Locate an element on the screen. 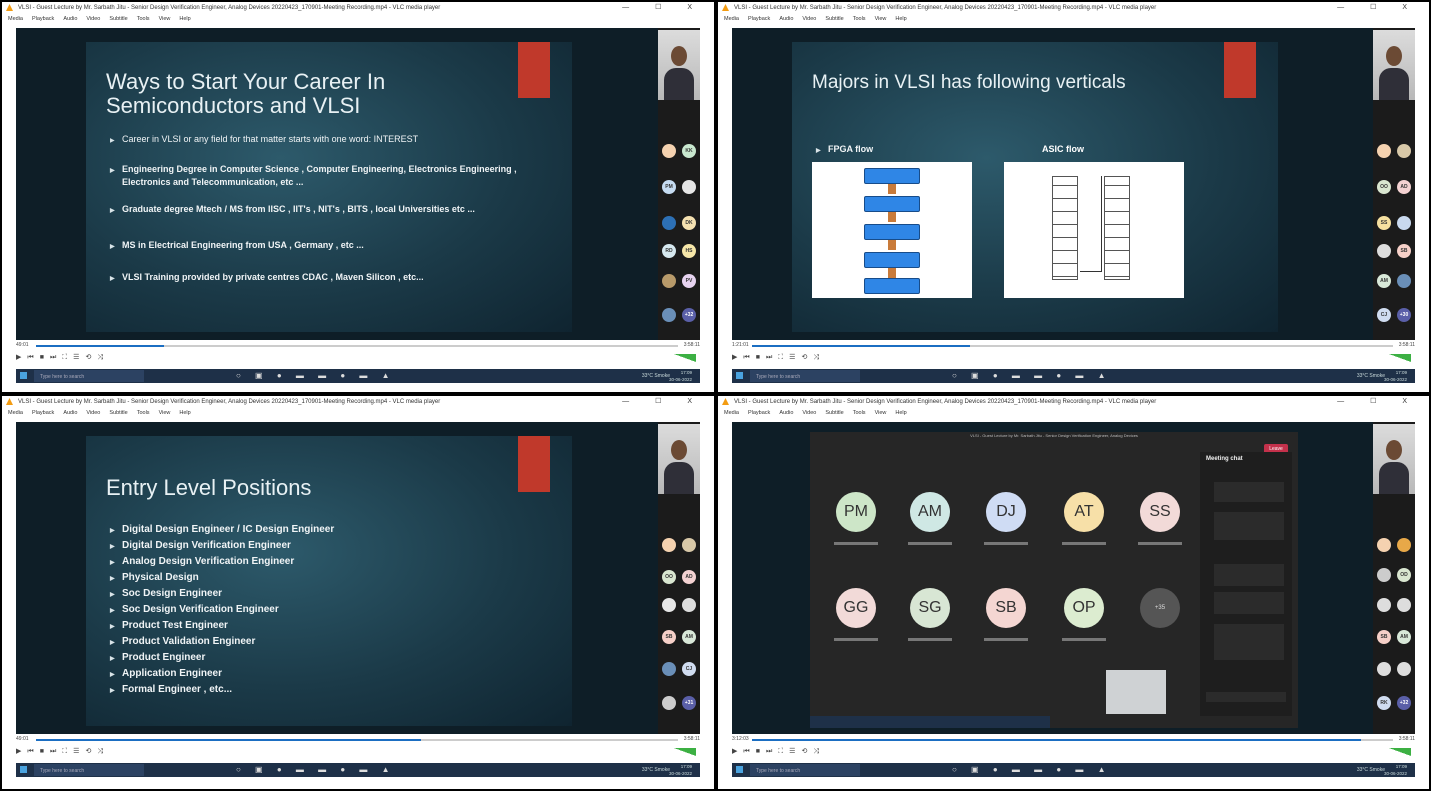  chat-input is located at coordinates (1246, 697).